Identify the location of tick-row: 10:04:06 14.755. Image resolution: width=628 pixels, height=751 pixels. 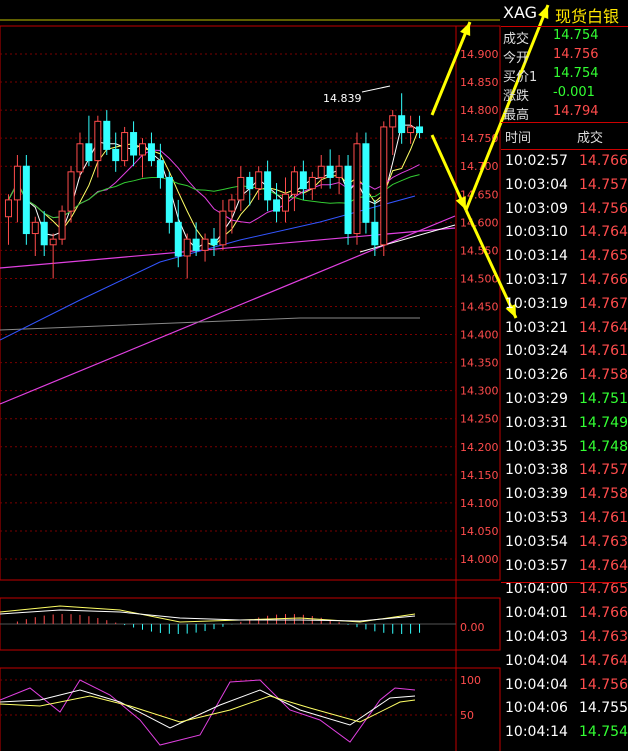
(564, 708).